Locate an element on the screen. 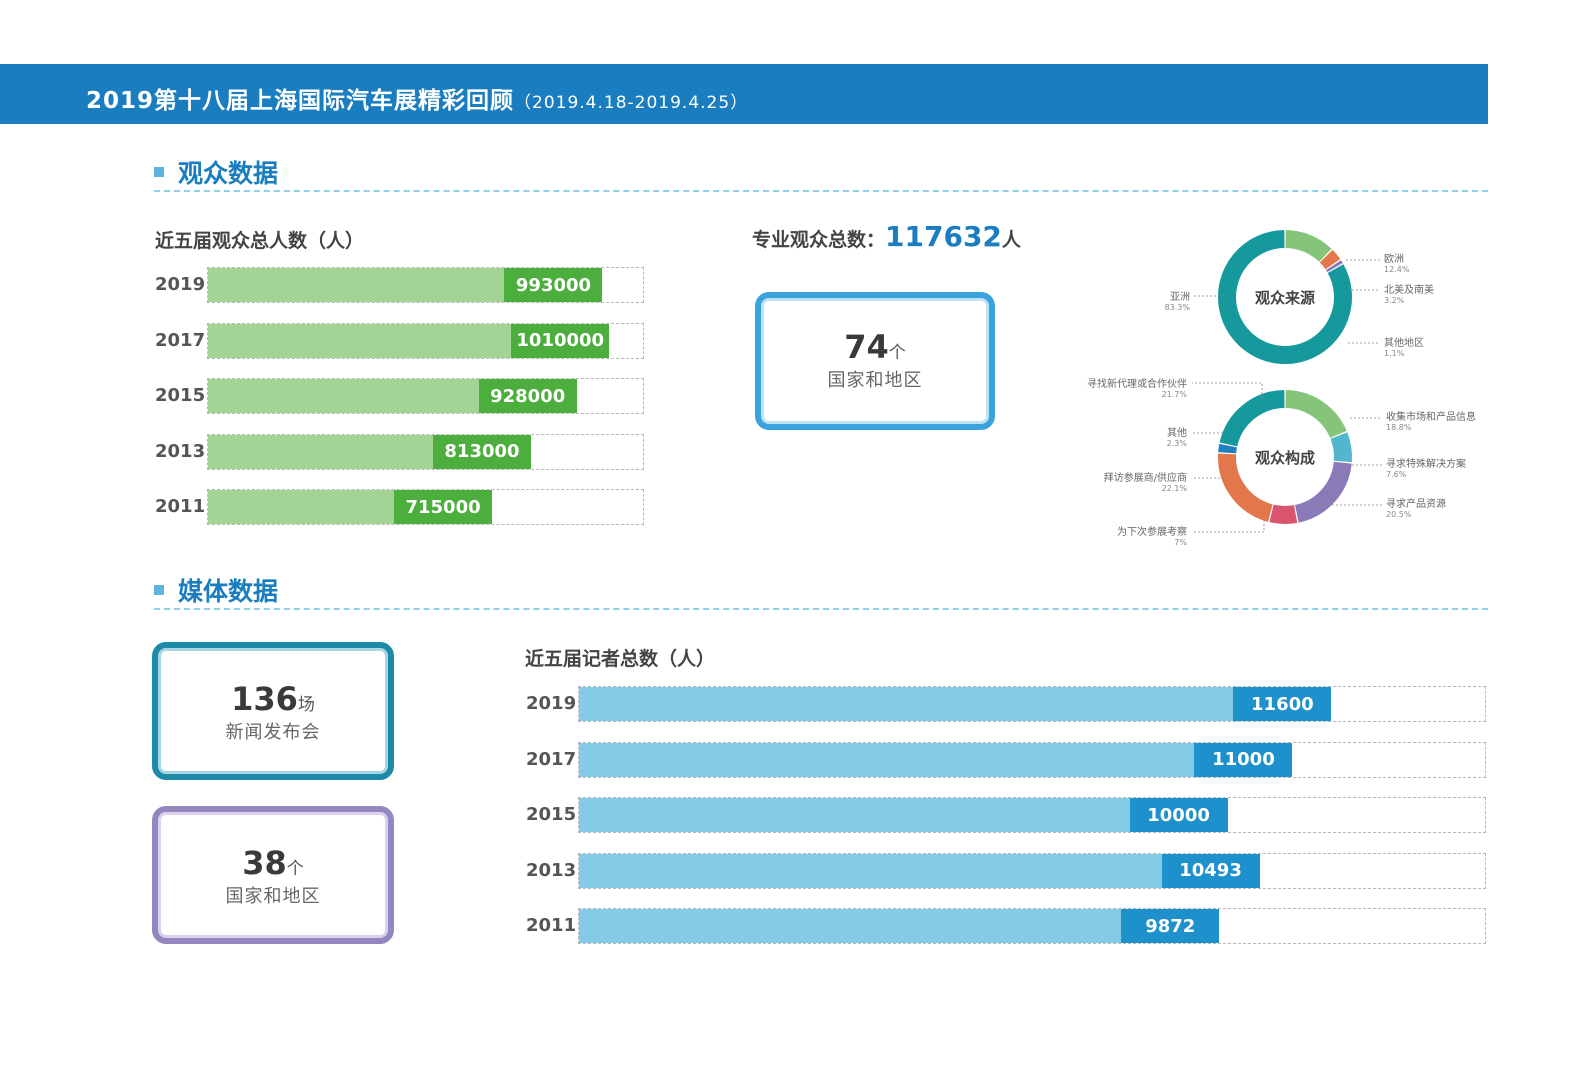  source-slice-label: 欧洲 is located at coordinates (1394, 259).